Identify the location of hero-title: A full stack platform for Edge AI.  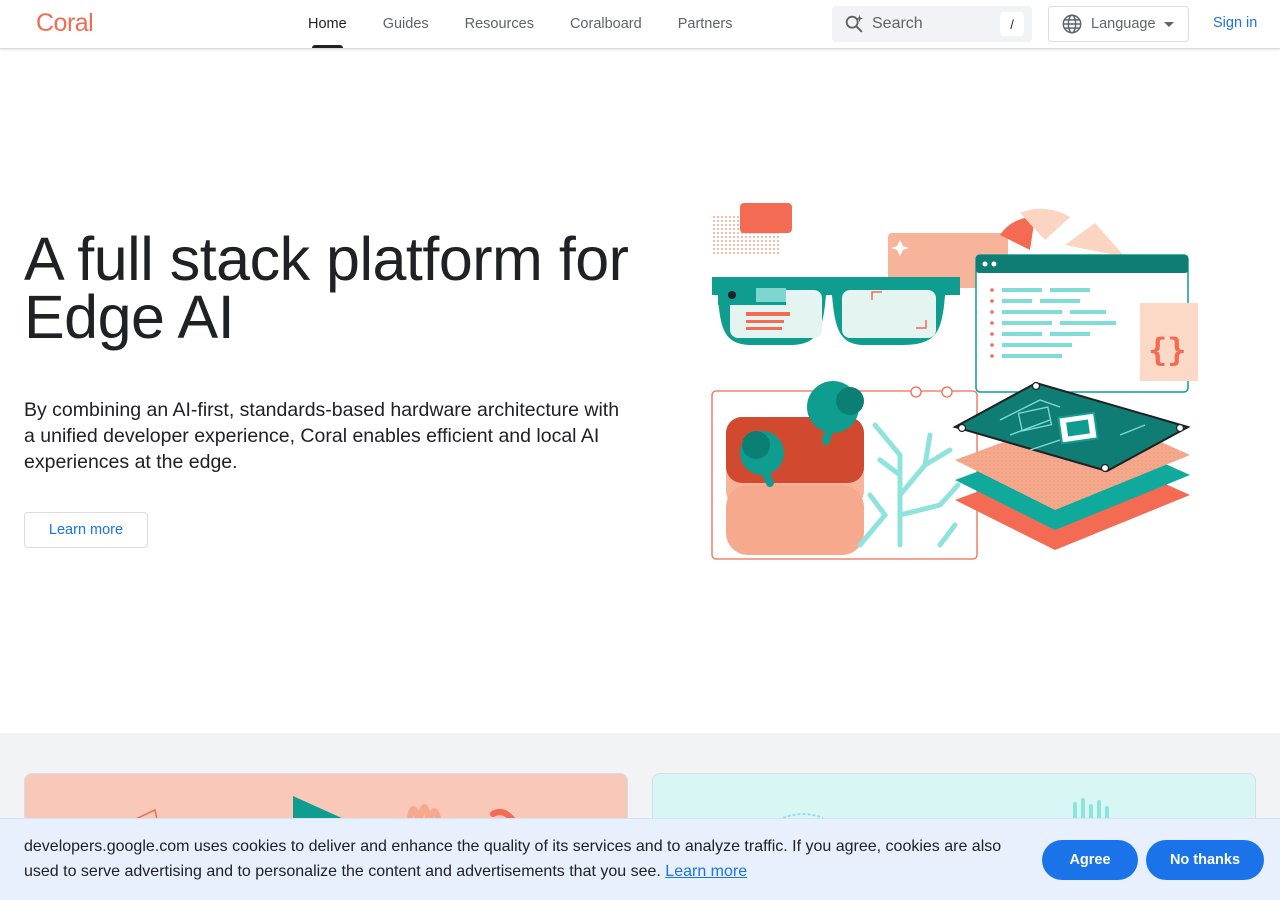
(326, 288).